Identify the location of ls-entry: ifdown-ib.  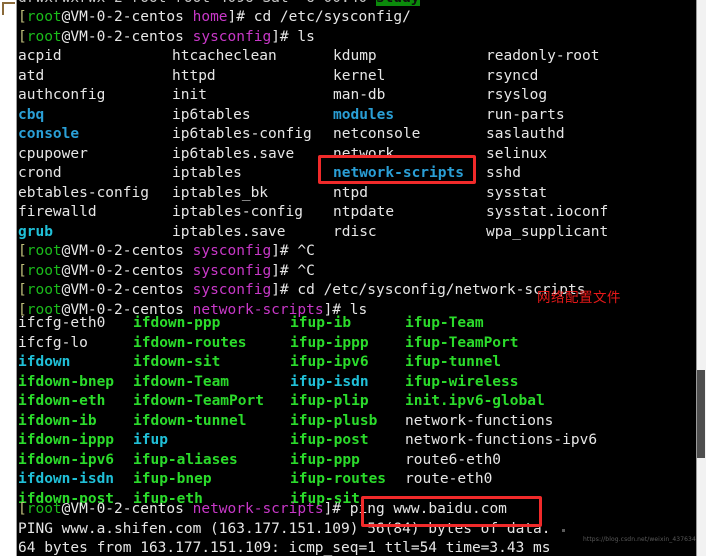
(57, 420).